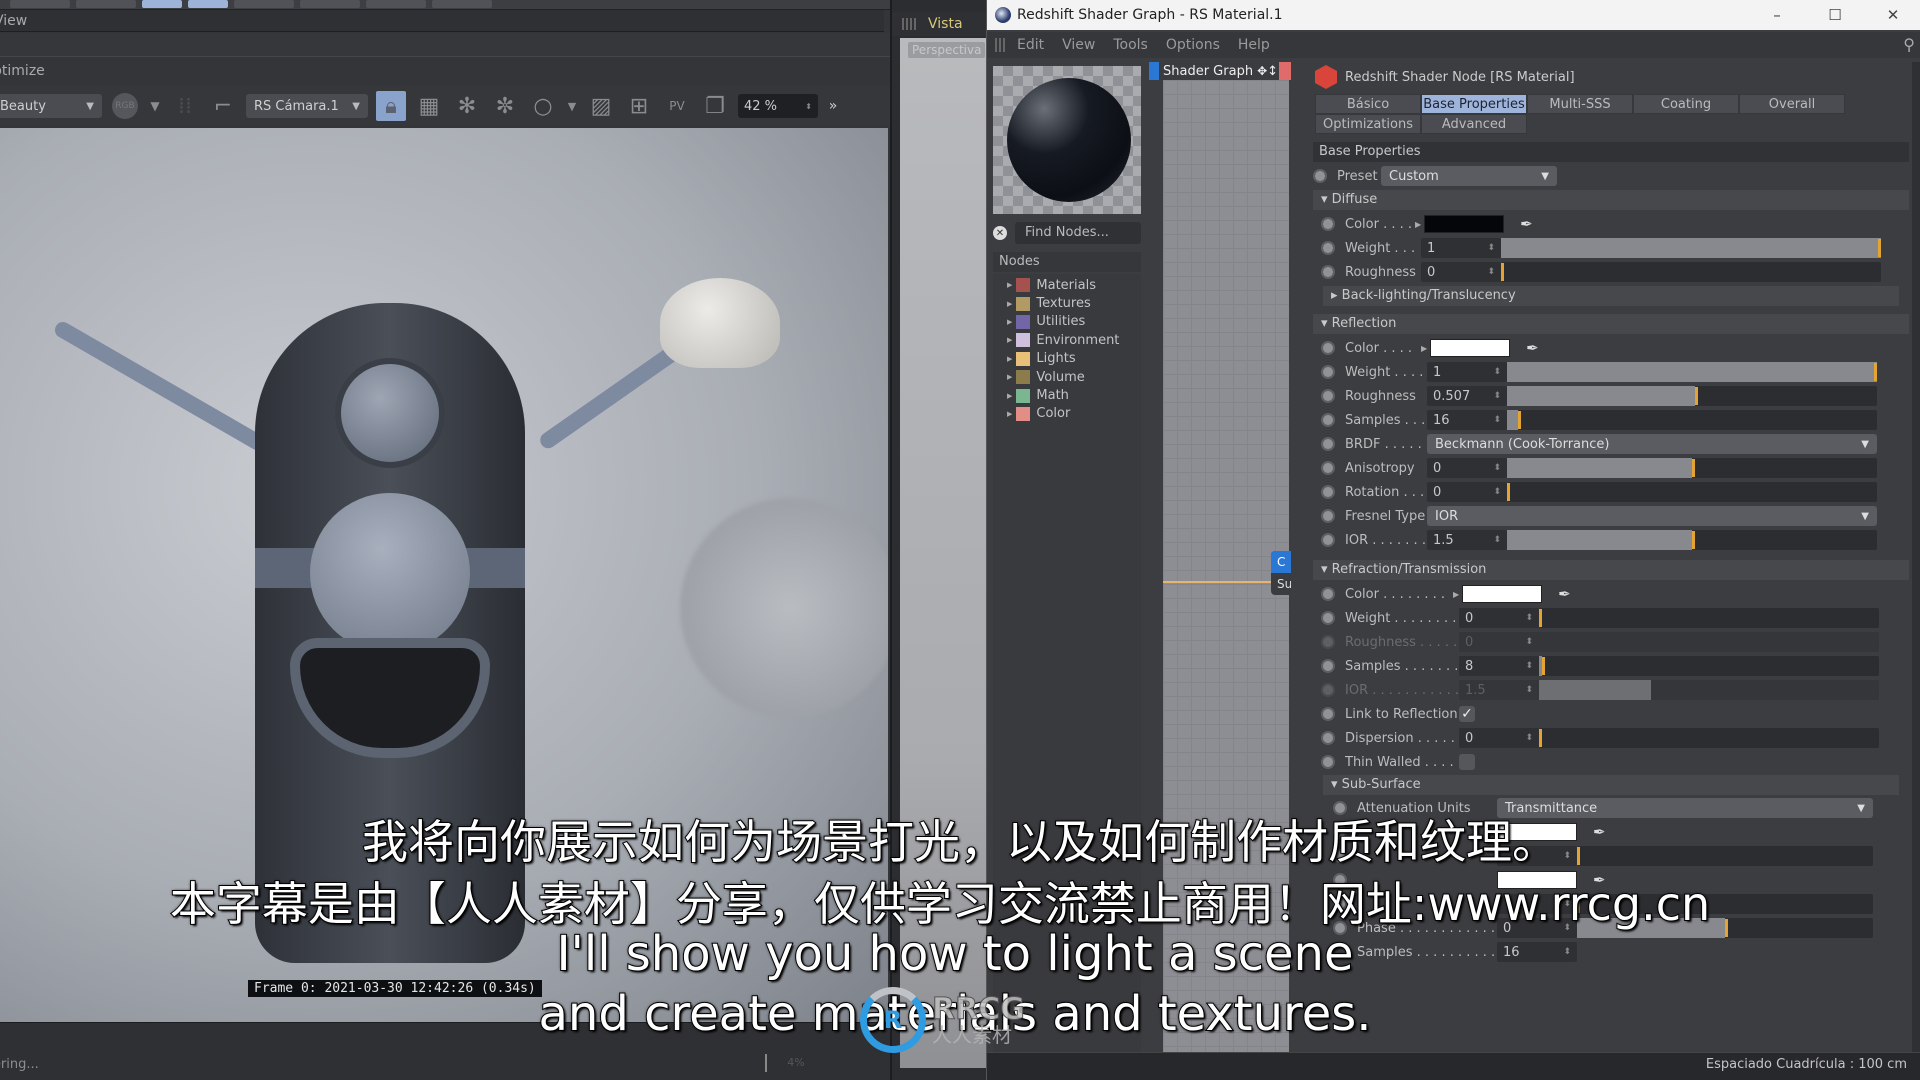 This screenshot has width=1920, height=1080. I want to click on reflection-ior-slider, so click(1692, 540).